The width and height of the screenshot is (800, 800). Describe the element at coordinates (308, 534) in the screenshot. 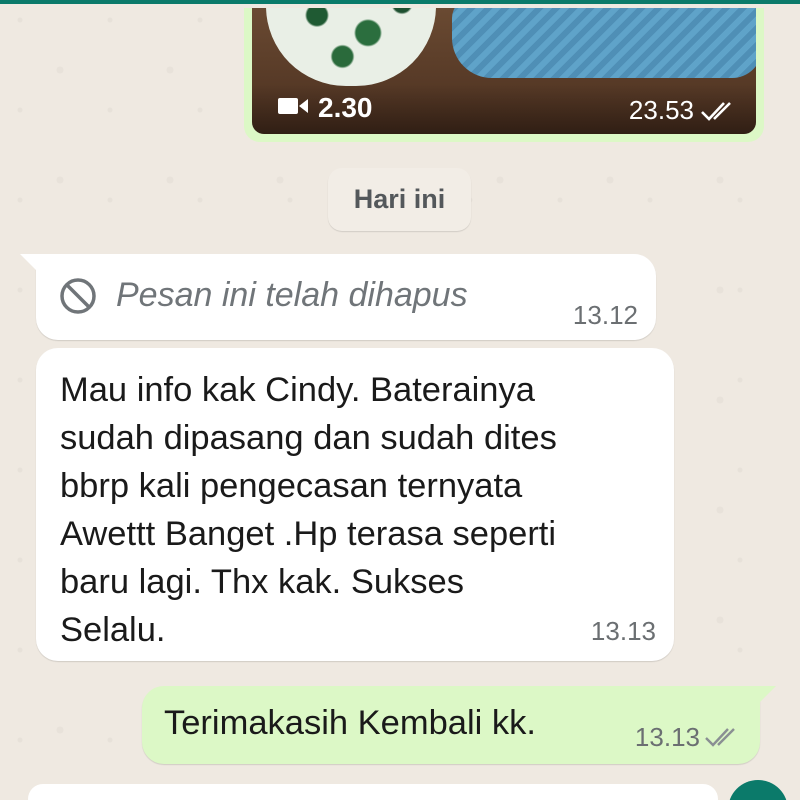

I see `message-line: Awettt Banget .Hp terasa seperti` at that location.